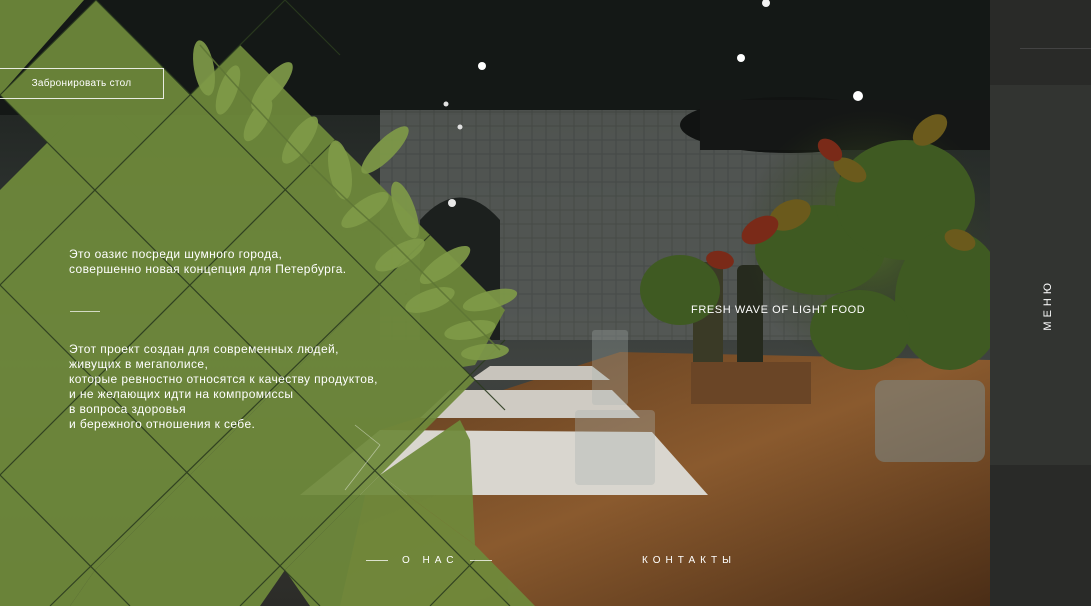  What do you see at coordinates (139, 364) in the screenshot?
I see `description-line: живущих в мегаполисе,` at bounding box center [139, 364].